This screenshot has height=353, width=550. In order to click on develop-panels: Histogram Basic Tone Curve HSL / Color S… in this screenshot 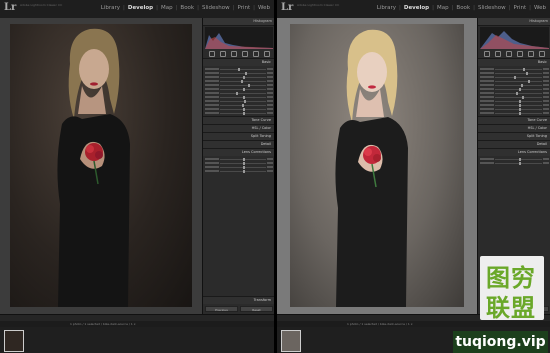, I will do `click(238, 166)`.